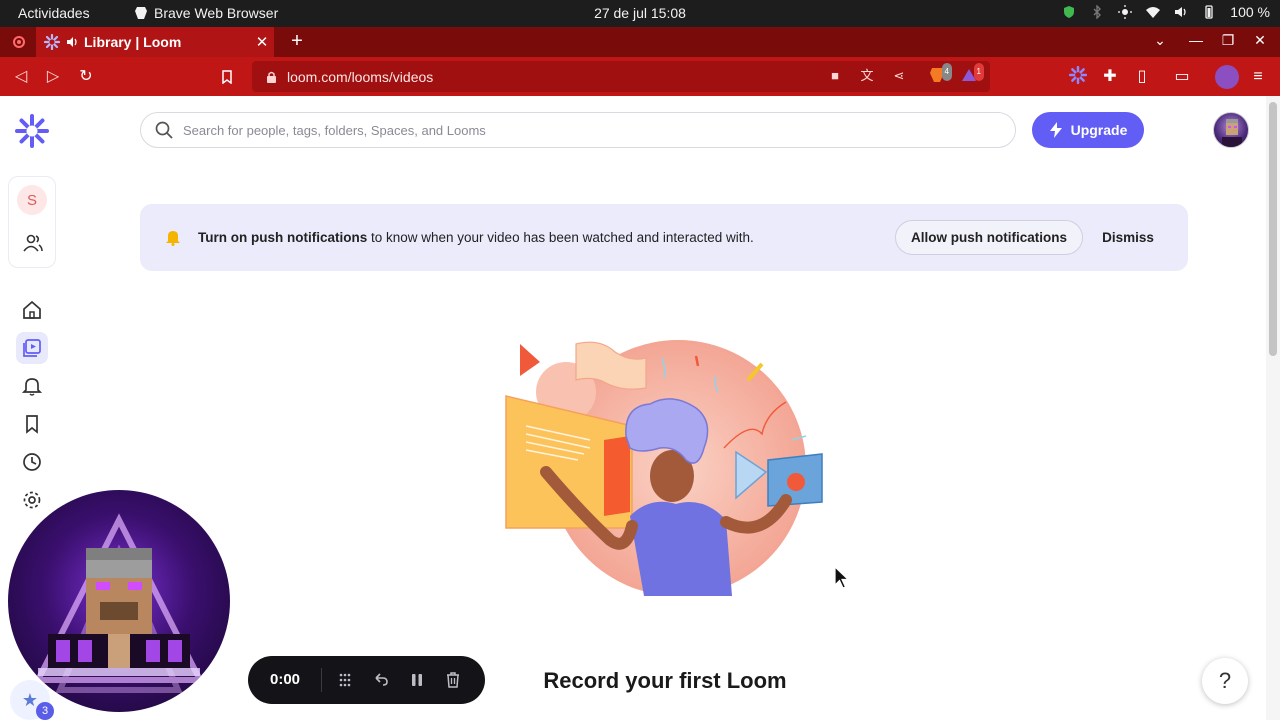 Image resolution: width=1280 pixels, height=720 pixels. I want to click on loom-extension-icon, so click(1078, 76).